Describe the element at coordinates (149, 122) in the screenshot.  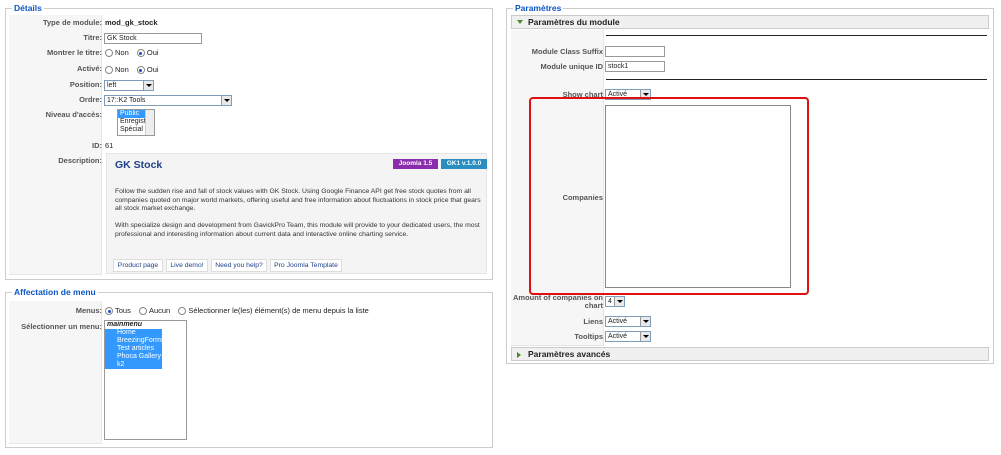
I see `access-scrollbar` at that location.